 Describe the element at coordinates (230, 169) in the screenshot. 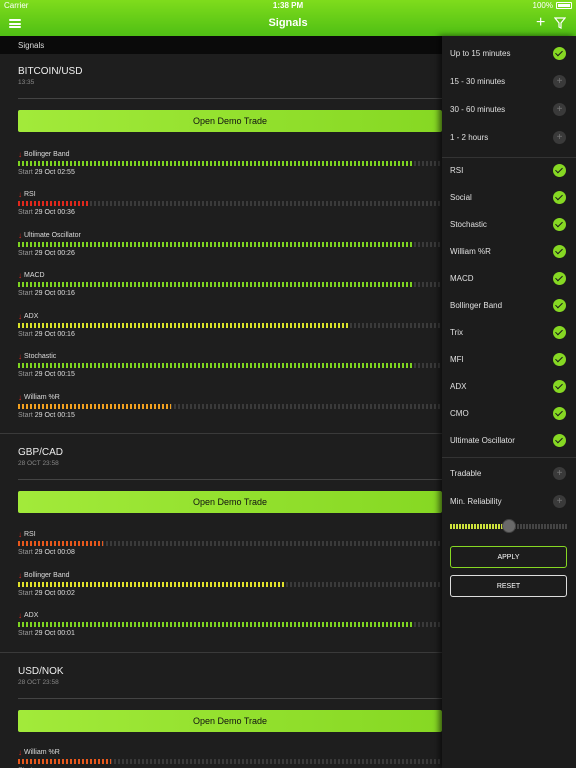

I see `indicator-row: ↓ Bollinger Band Start 29 Oct 02:55` at that location.